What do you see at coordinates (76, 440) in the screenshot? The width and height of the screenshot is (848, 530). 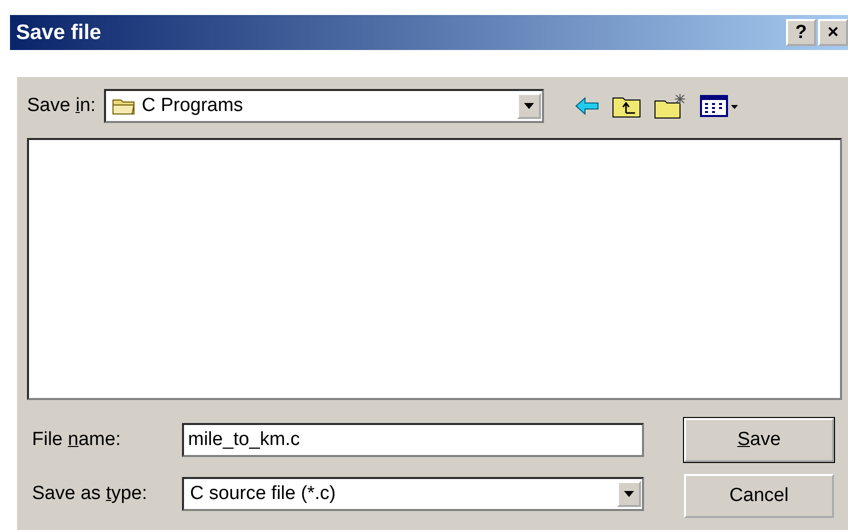 I see `file-name-label: File name:` at bounding box center [76, 440].